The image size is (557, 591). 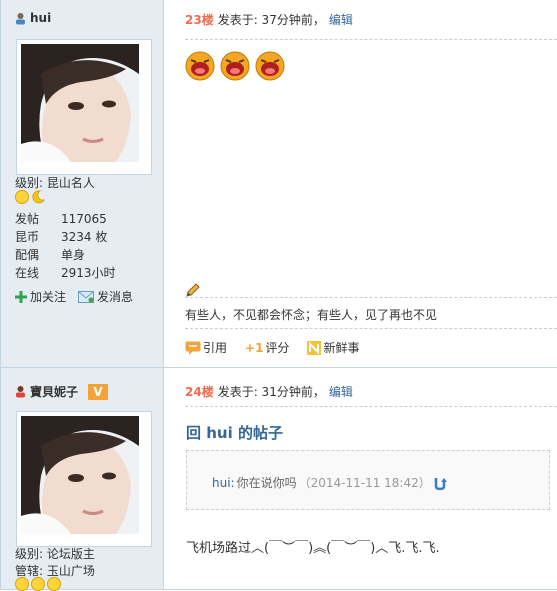 I want to click on post-time: 发表于: 31分钟前，, so click(x=271, y=392).